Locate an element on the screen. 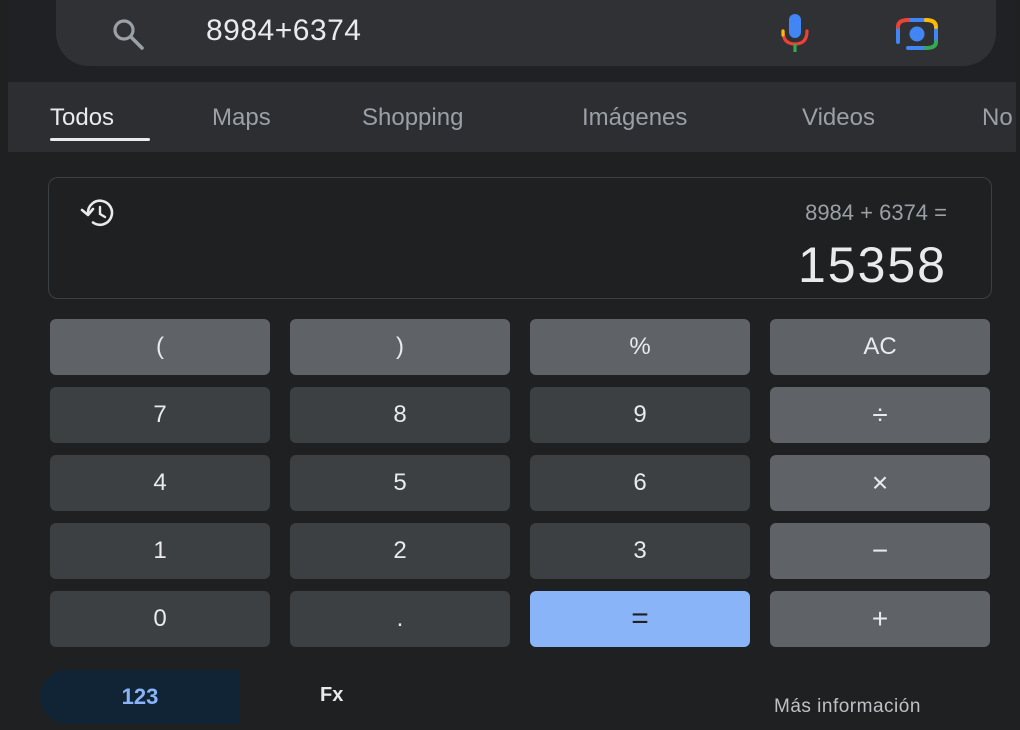 The width and height of the screenshot is (1020, 730). tab-todos: Todos is located at coordinates (82, 118).